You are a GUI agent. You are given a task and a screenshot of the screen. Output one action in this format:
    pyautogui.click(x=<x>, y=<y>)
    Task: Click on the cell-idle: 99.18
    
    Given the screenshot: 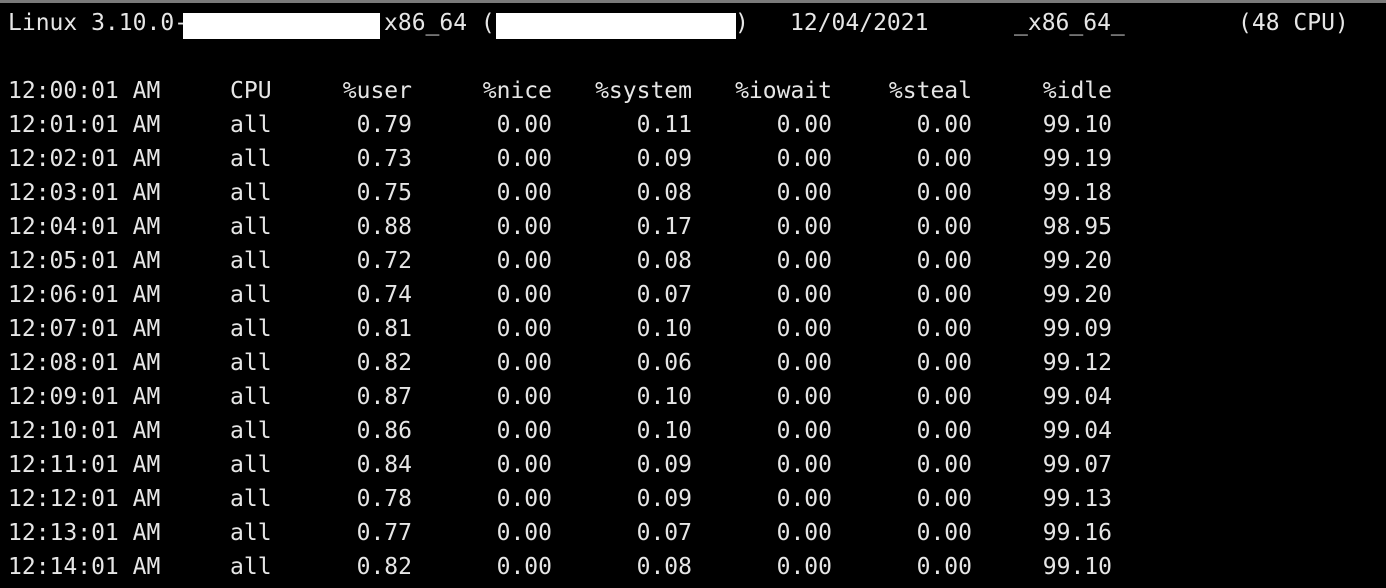 What is the action you would take?
    pyautogui.click(x=1077, y=193)
    